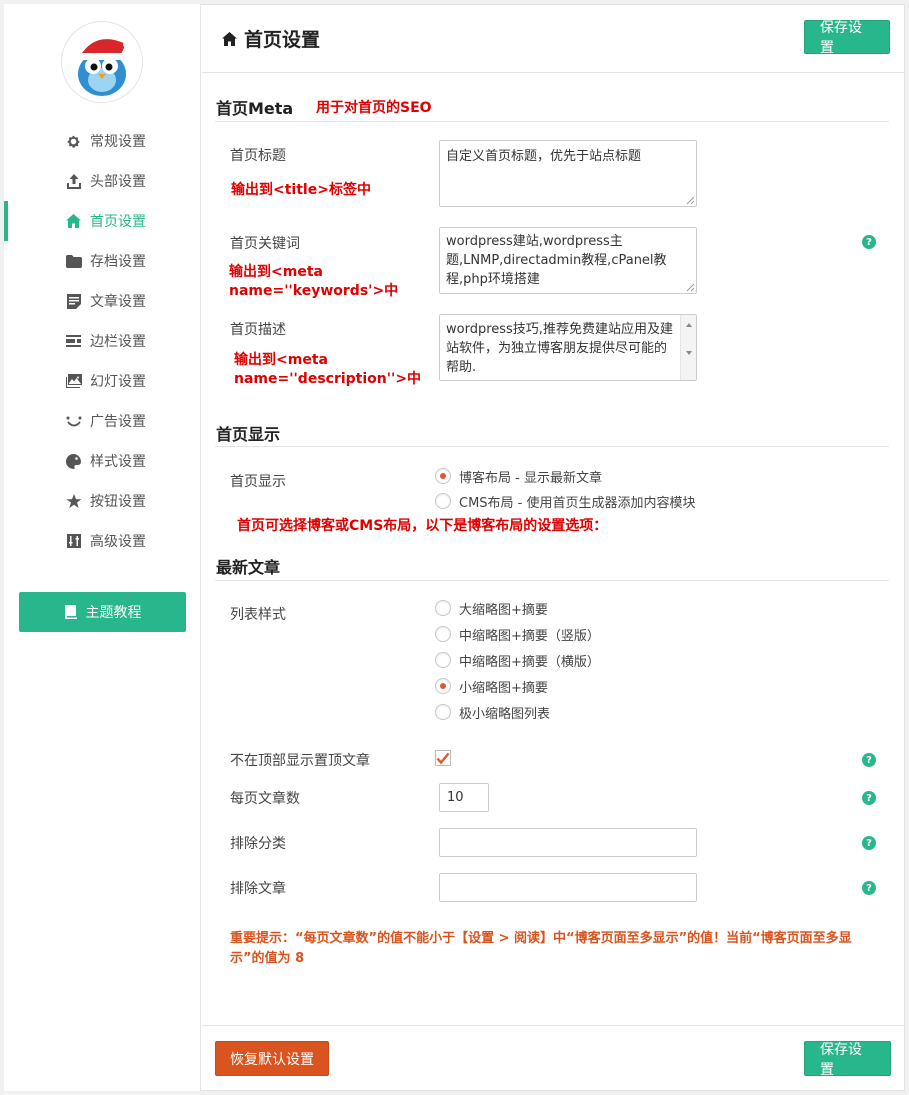 The height and width of the screenshot is (1095, 909). Describe the element at coordinates (102, 461) in the screenshot. I see `sidebar-item-style: 样式设置` at that location.